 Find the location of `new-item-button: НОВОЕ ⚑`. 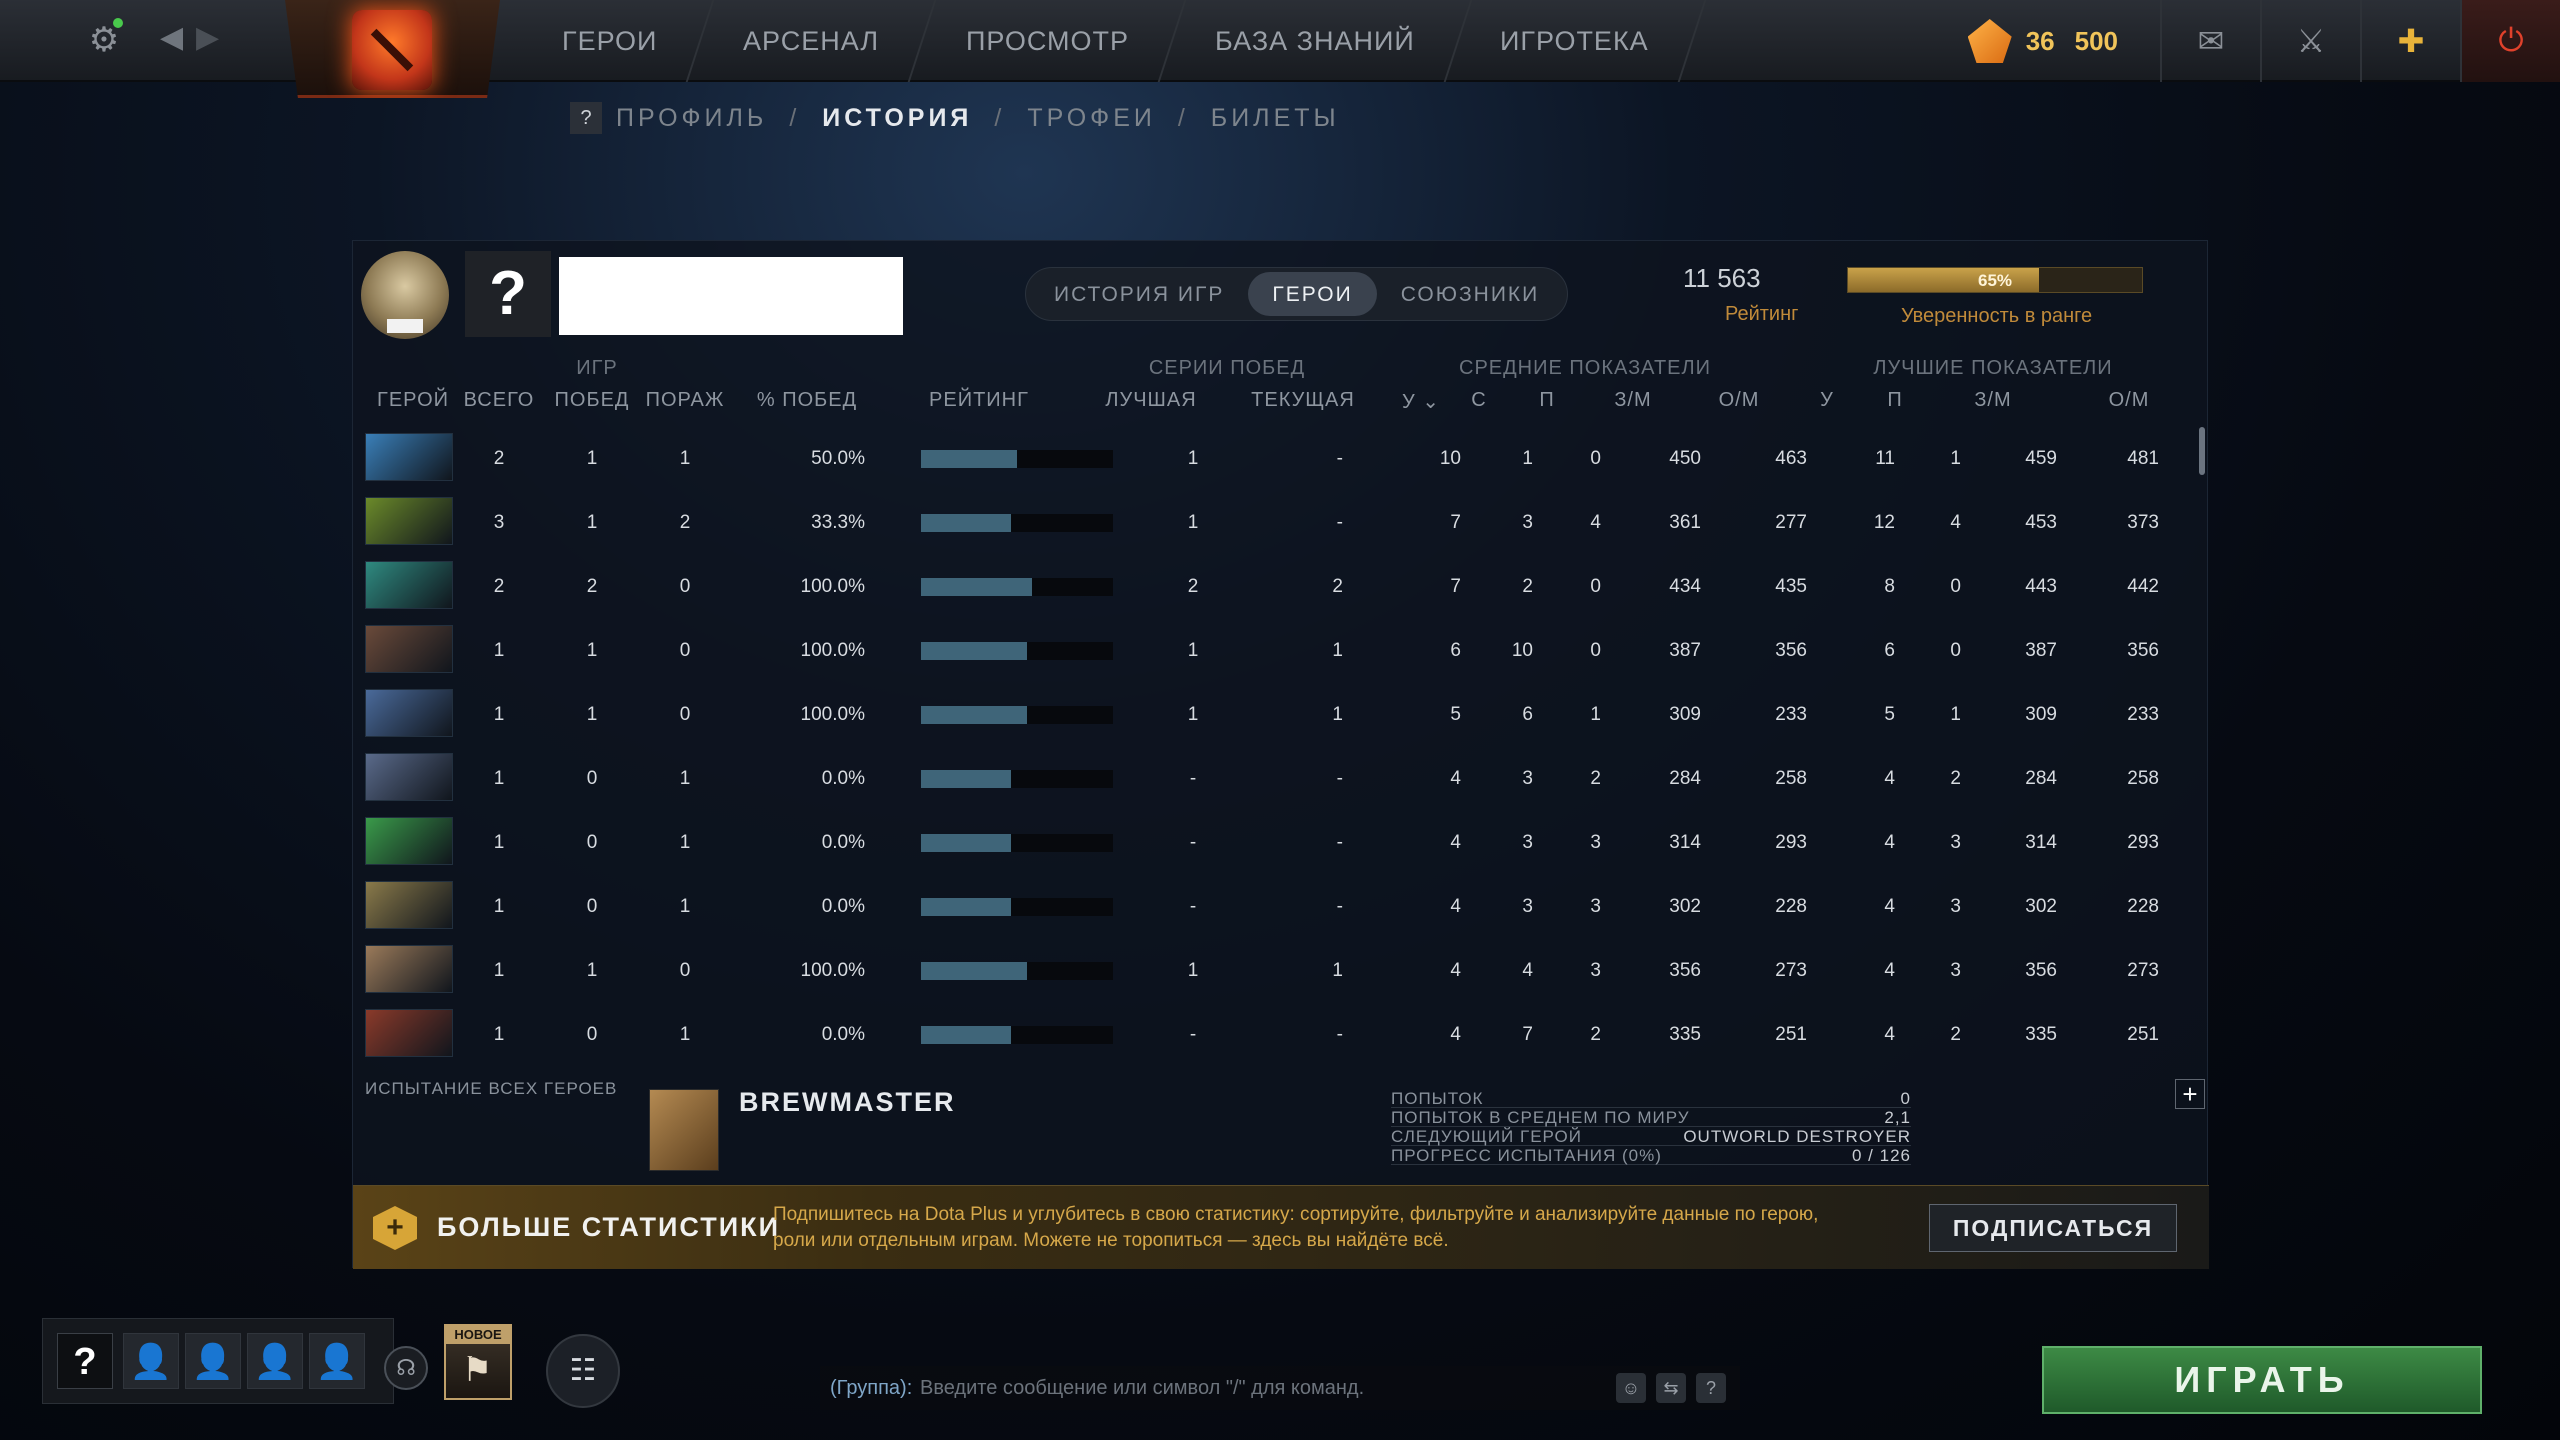

new-item-button: НОВОЕ ⚑ is located at coordinates (478, 1362).